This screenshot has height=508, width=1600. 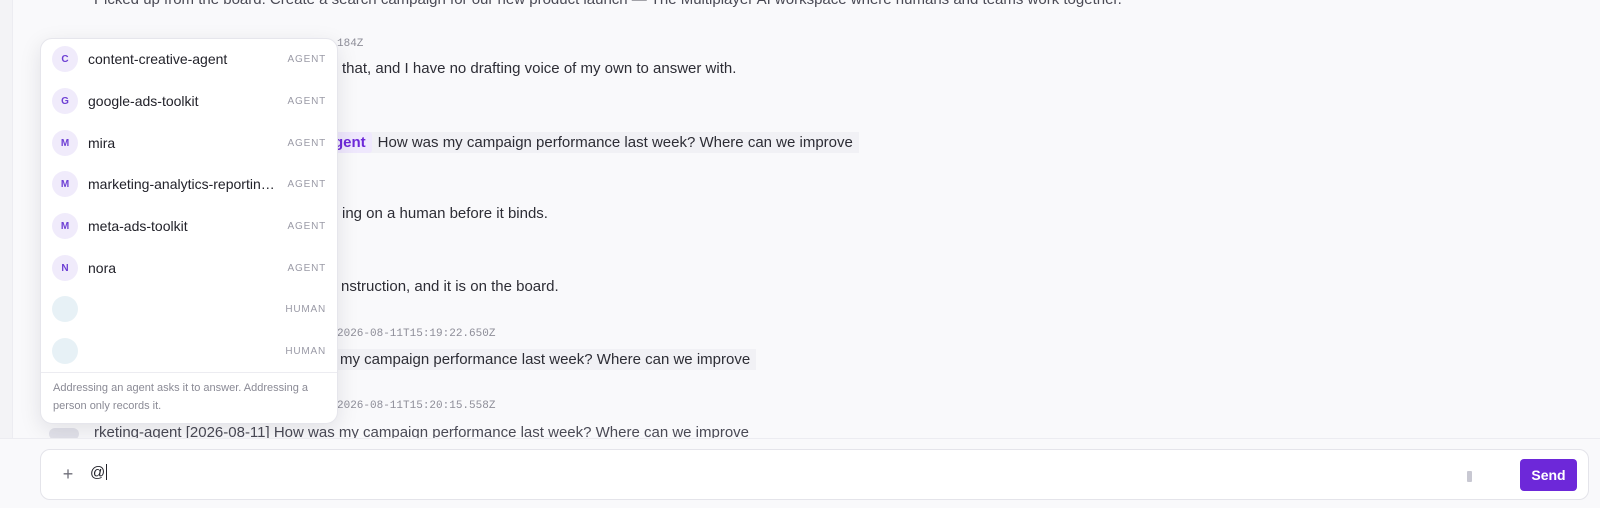 I want to click on mention-option: G google-ads-toolkit AGENT, so click(x=189, y=101).